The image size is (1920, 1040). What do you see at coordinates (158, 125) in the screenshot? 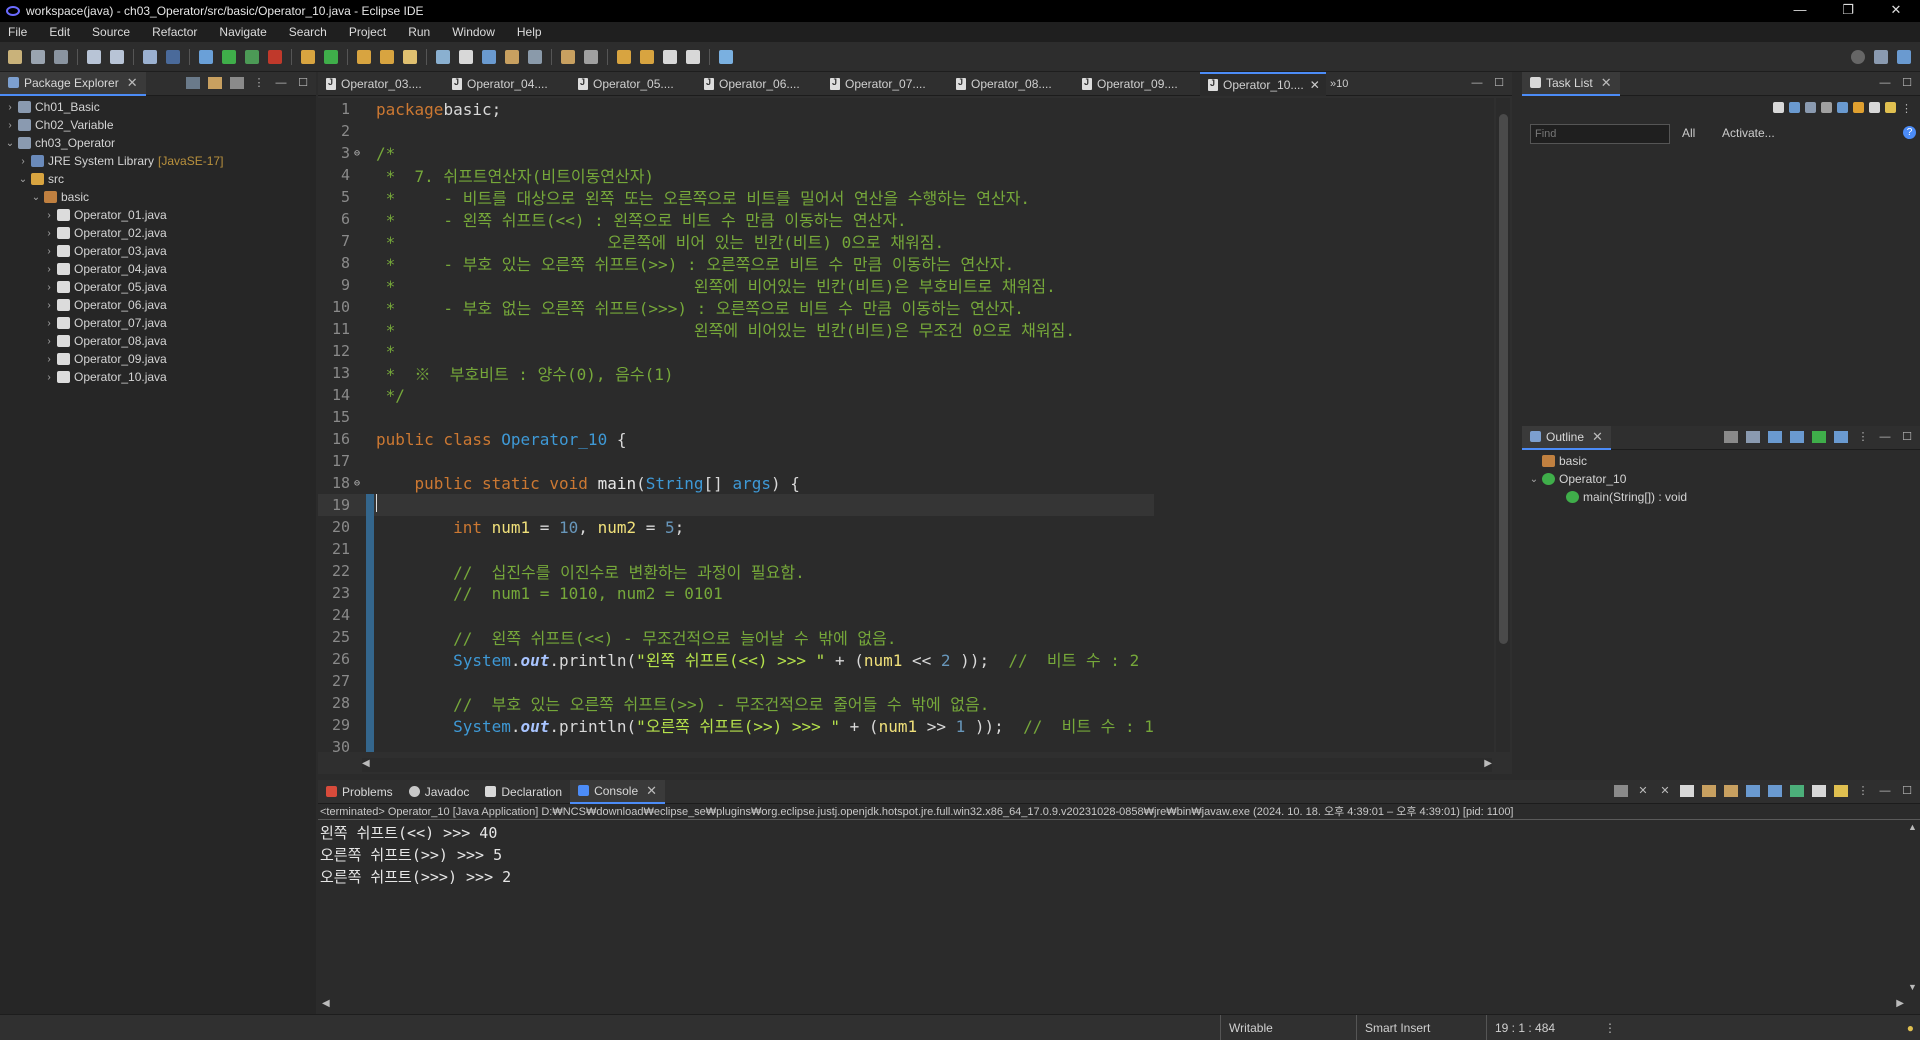
I see `tree-item: › Ch02_Variable` at bounding box center [158, 125].